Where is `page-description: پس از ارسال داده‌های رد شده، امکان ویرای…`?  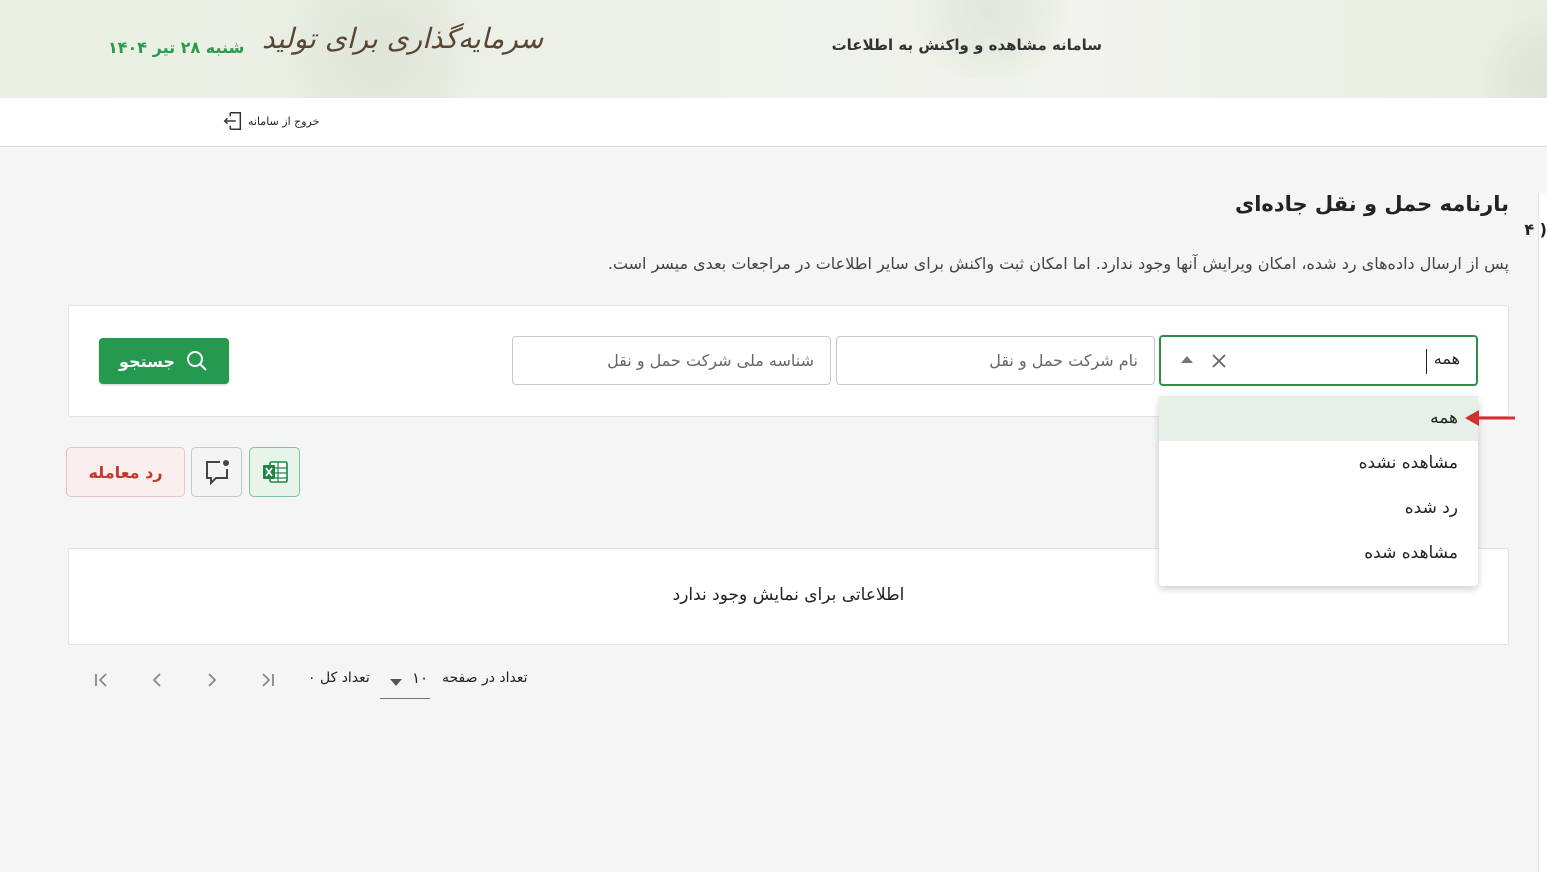
page-description: پس از ارسال داده‌های رد شده، امکان ویرای… is located at coordinates (1058, 263).